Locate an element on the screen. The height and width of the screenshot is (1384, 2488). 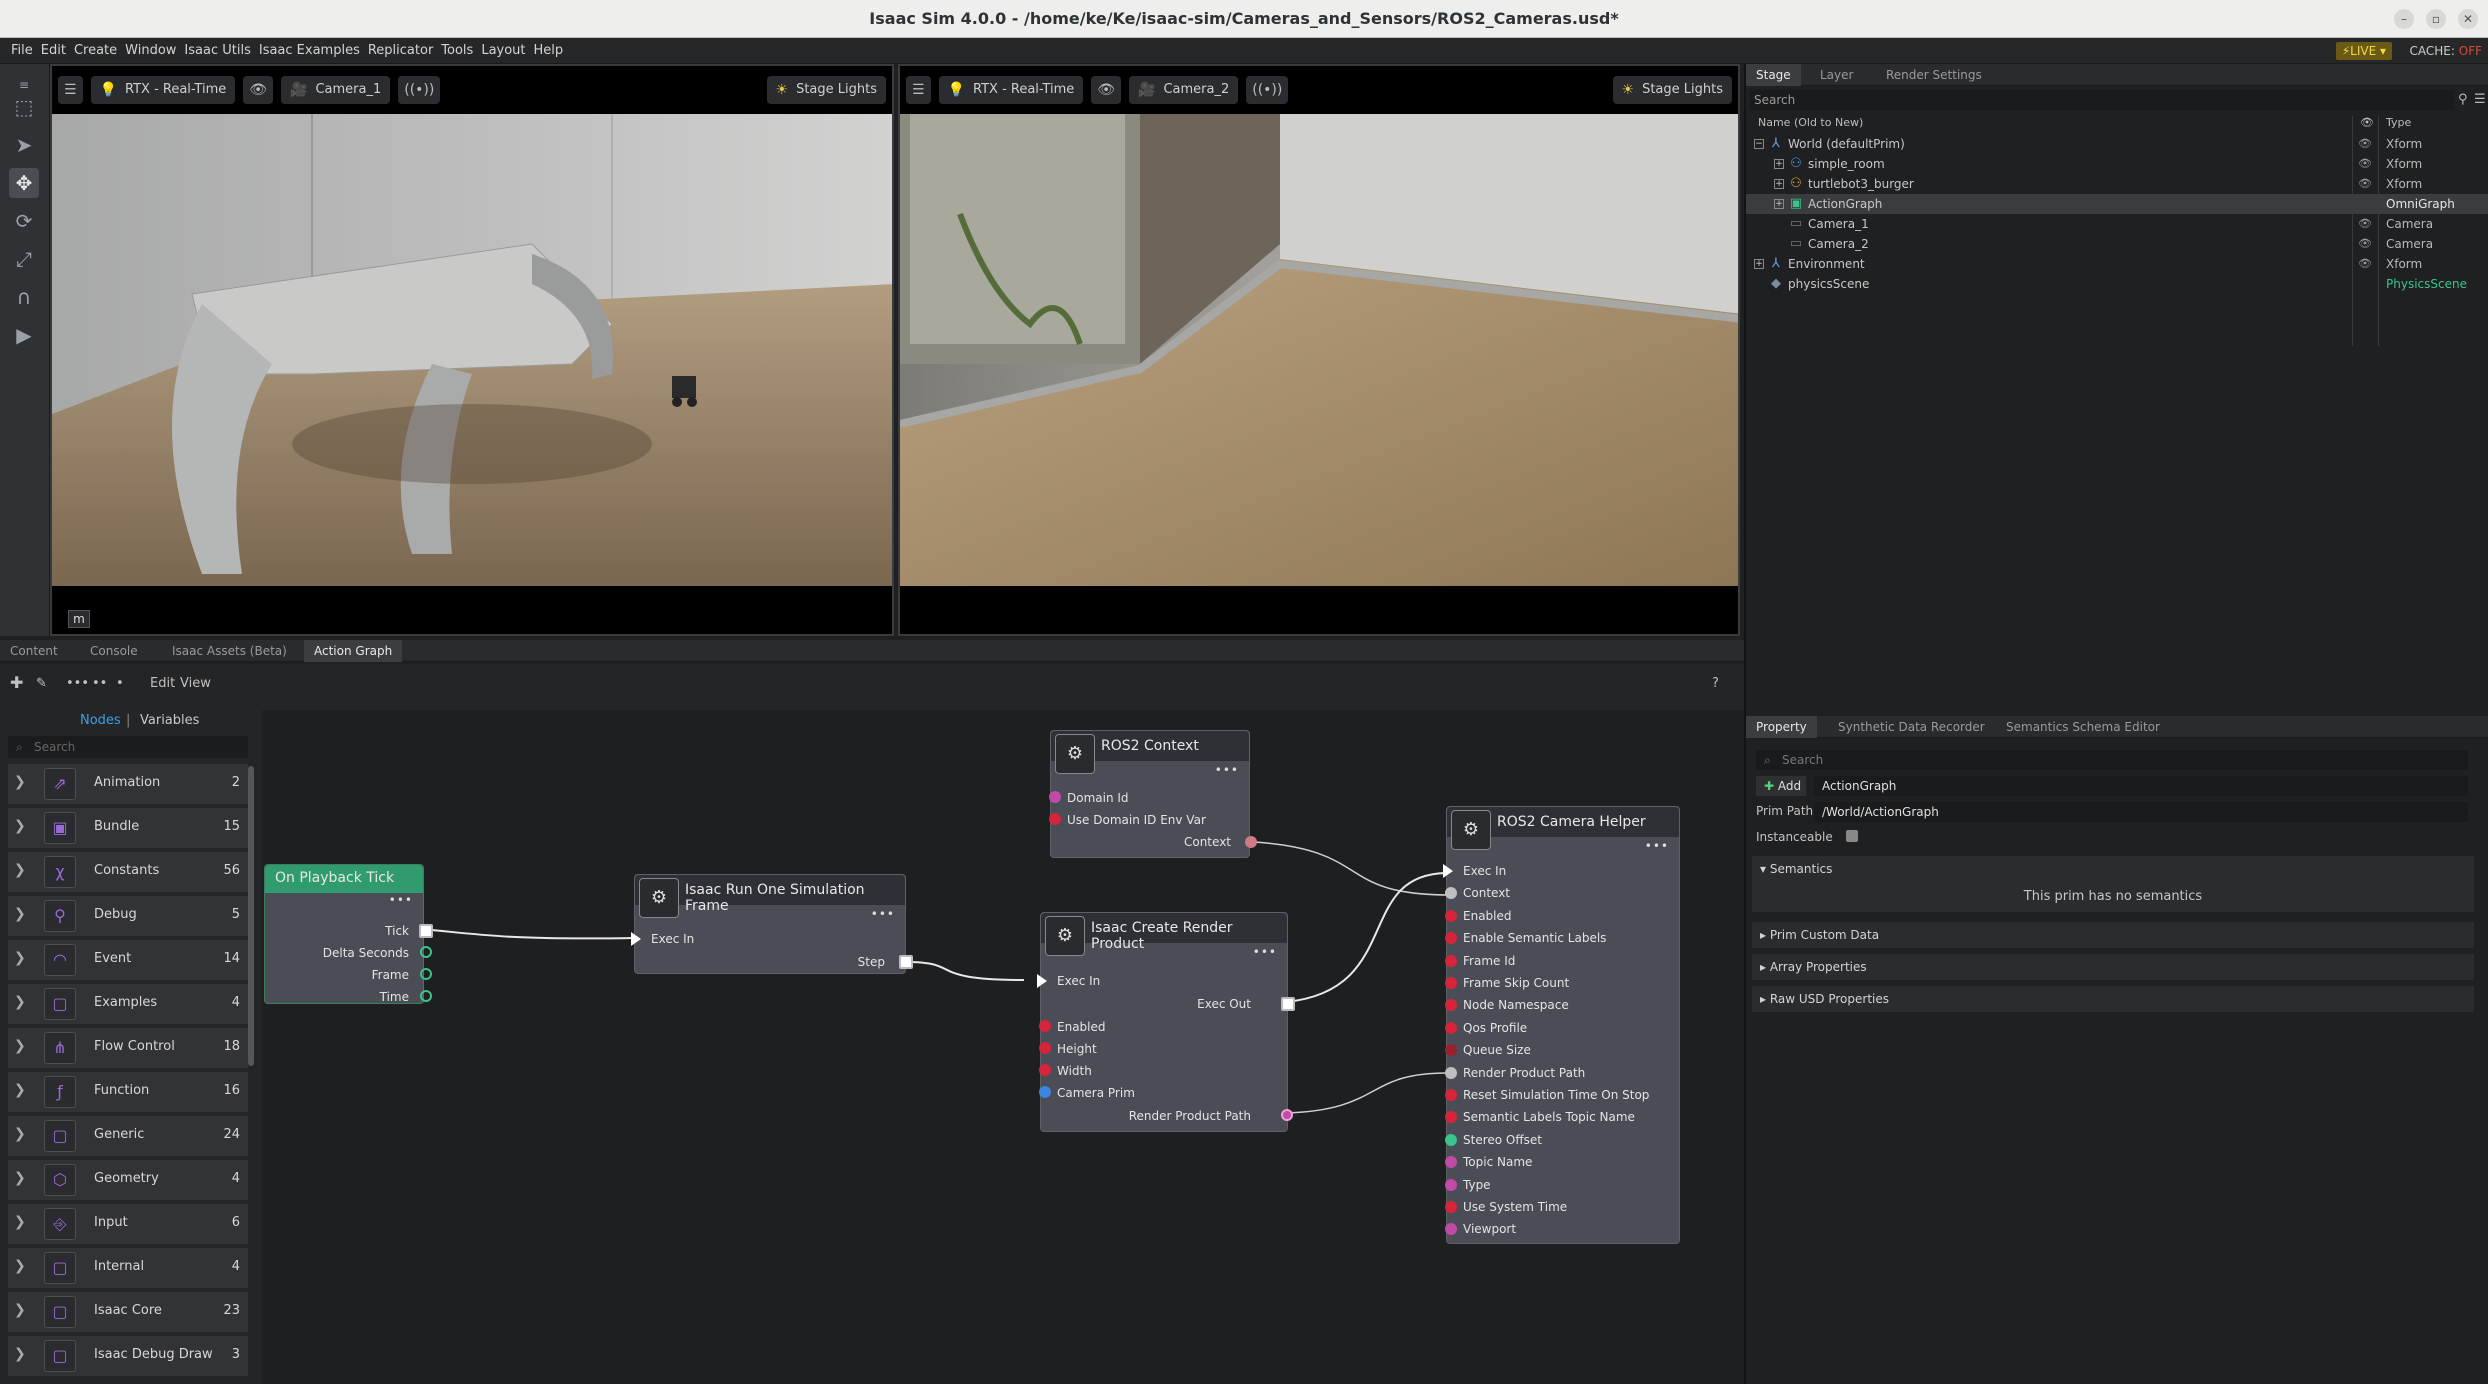
select-mode-icon: ⬚ is located at coordinates (24, 107).